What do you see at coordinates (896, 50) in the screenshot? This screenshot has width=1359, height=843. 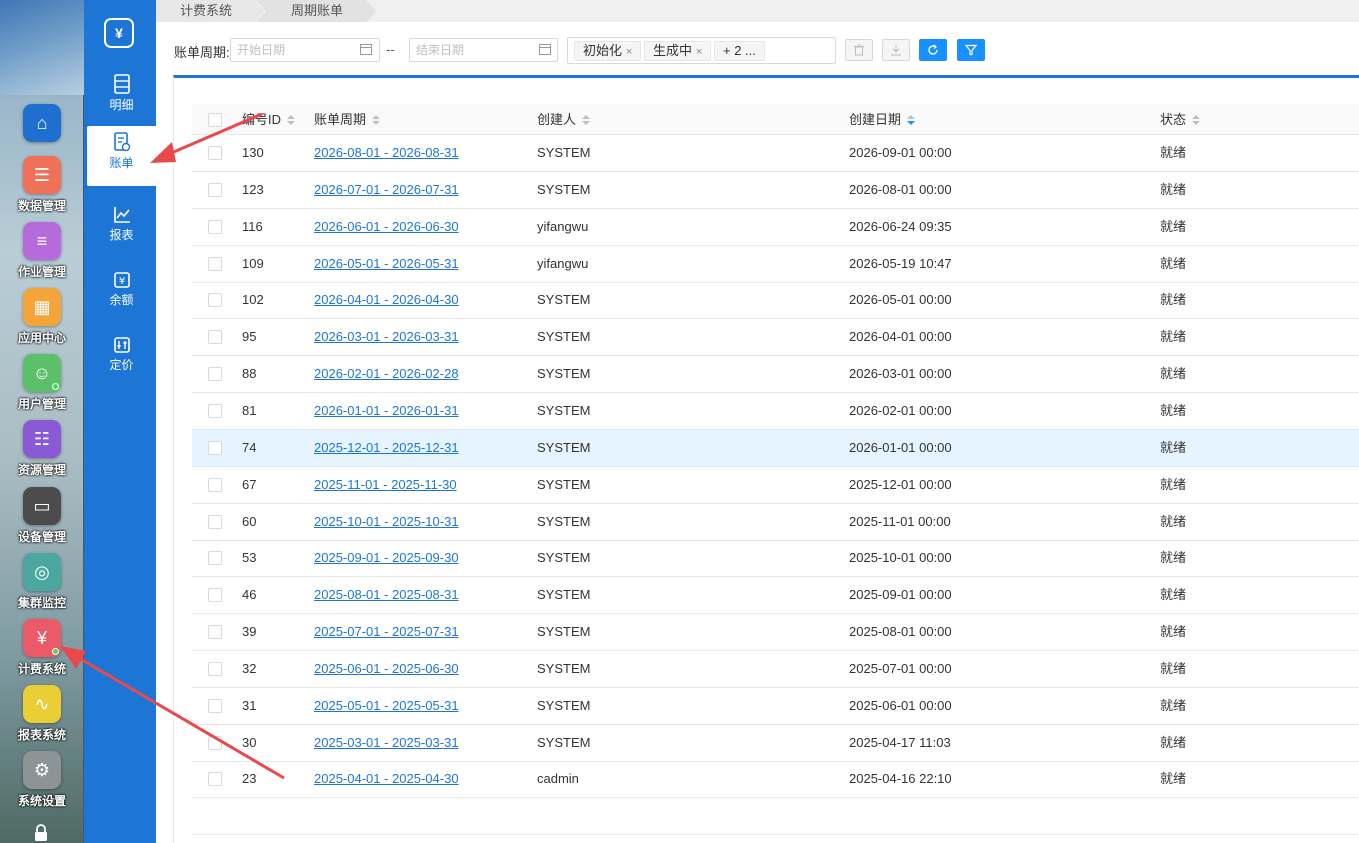 I see `download-button` at bounding box center [896, 50].